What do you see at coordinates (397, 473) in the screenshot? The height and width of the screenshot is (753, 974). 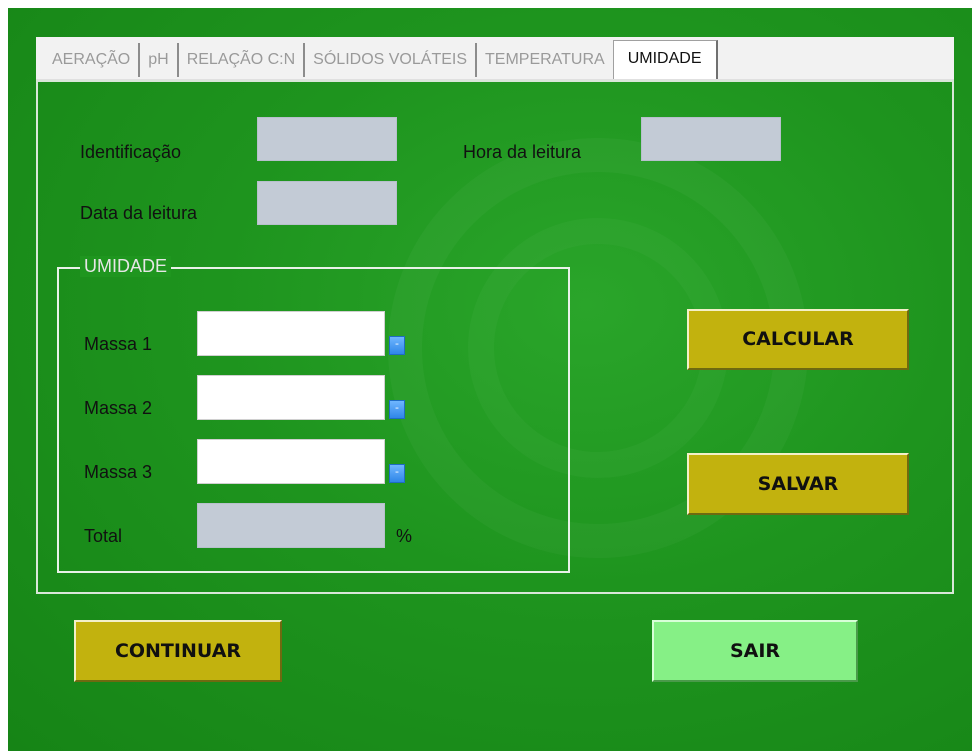 I see `massa3-spin-button: -` at bounding box center [397, 473].